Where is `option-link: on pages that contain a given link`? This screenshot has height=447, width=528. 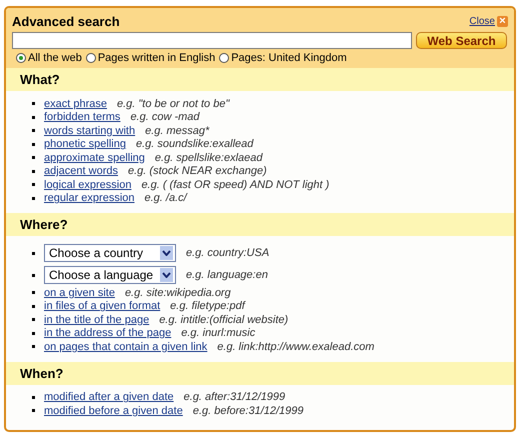 option-link: on pages that contain a given link is located at coordinates (126, 346).